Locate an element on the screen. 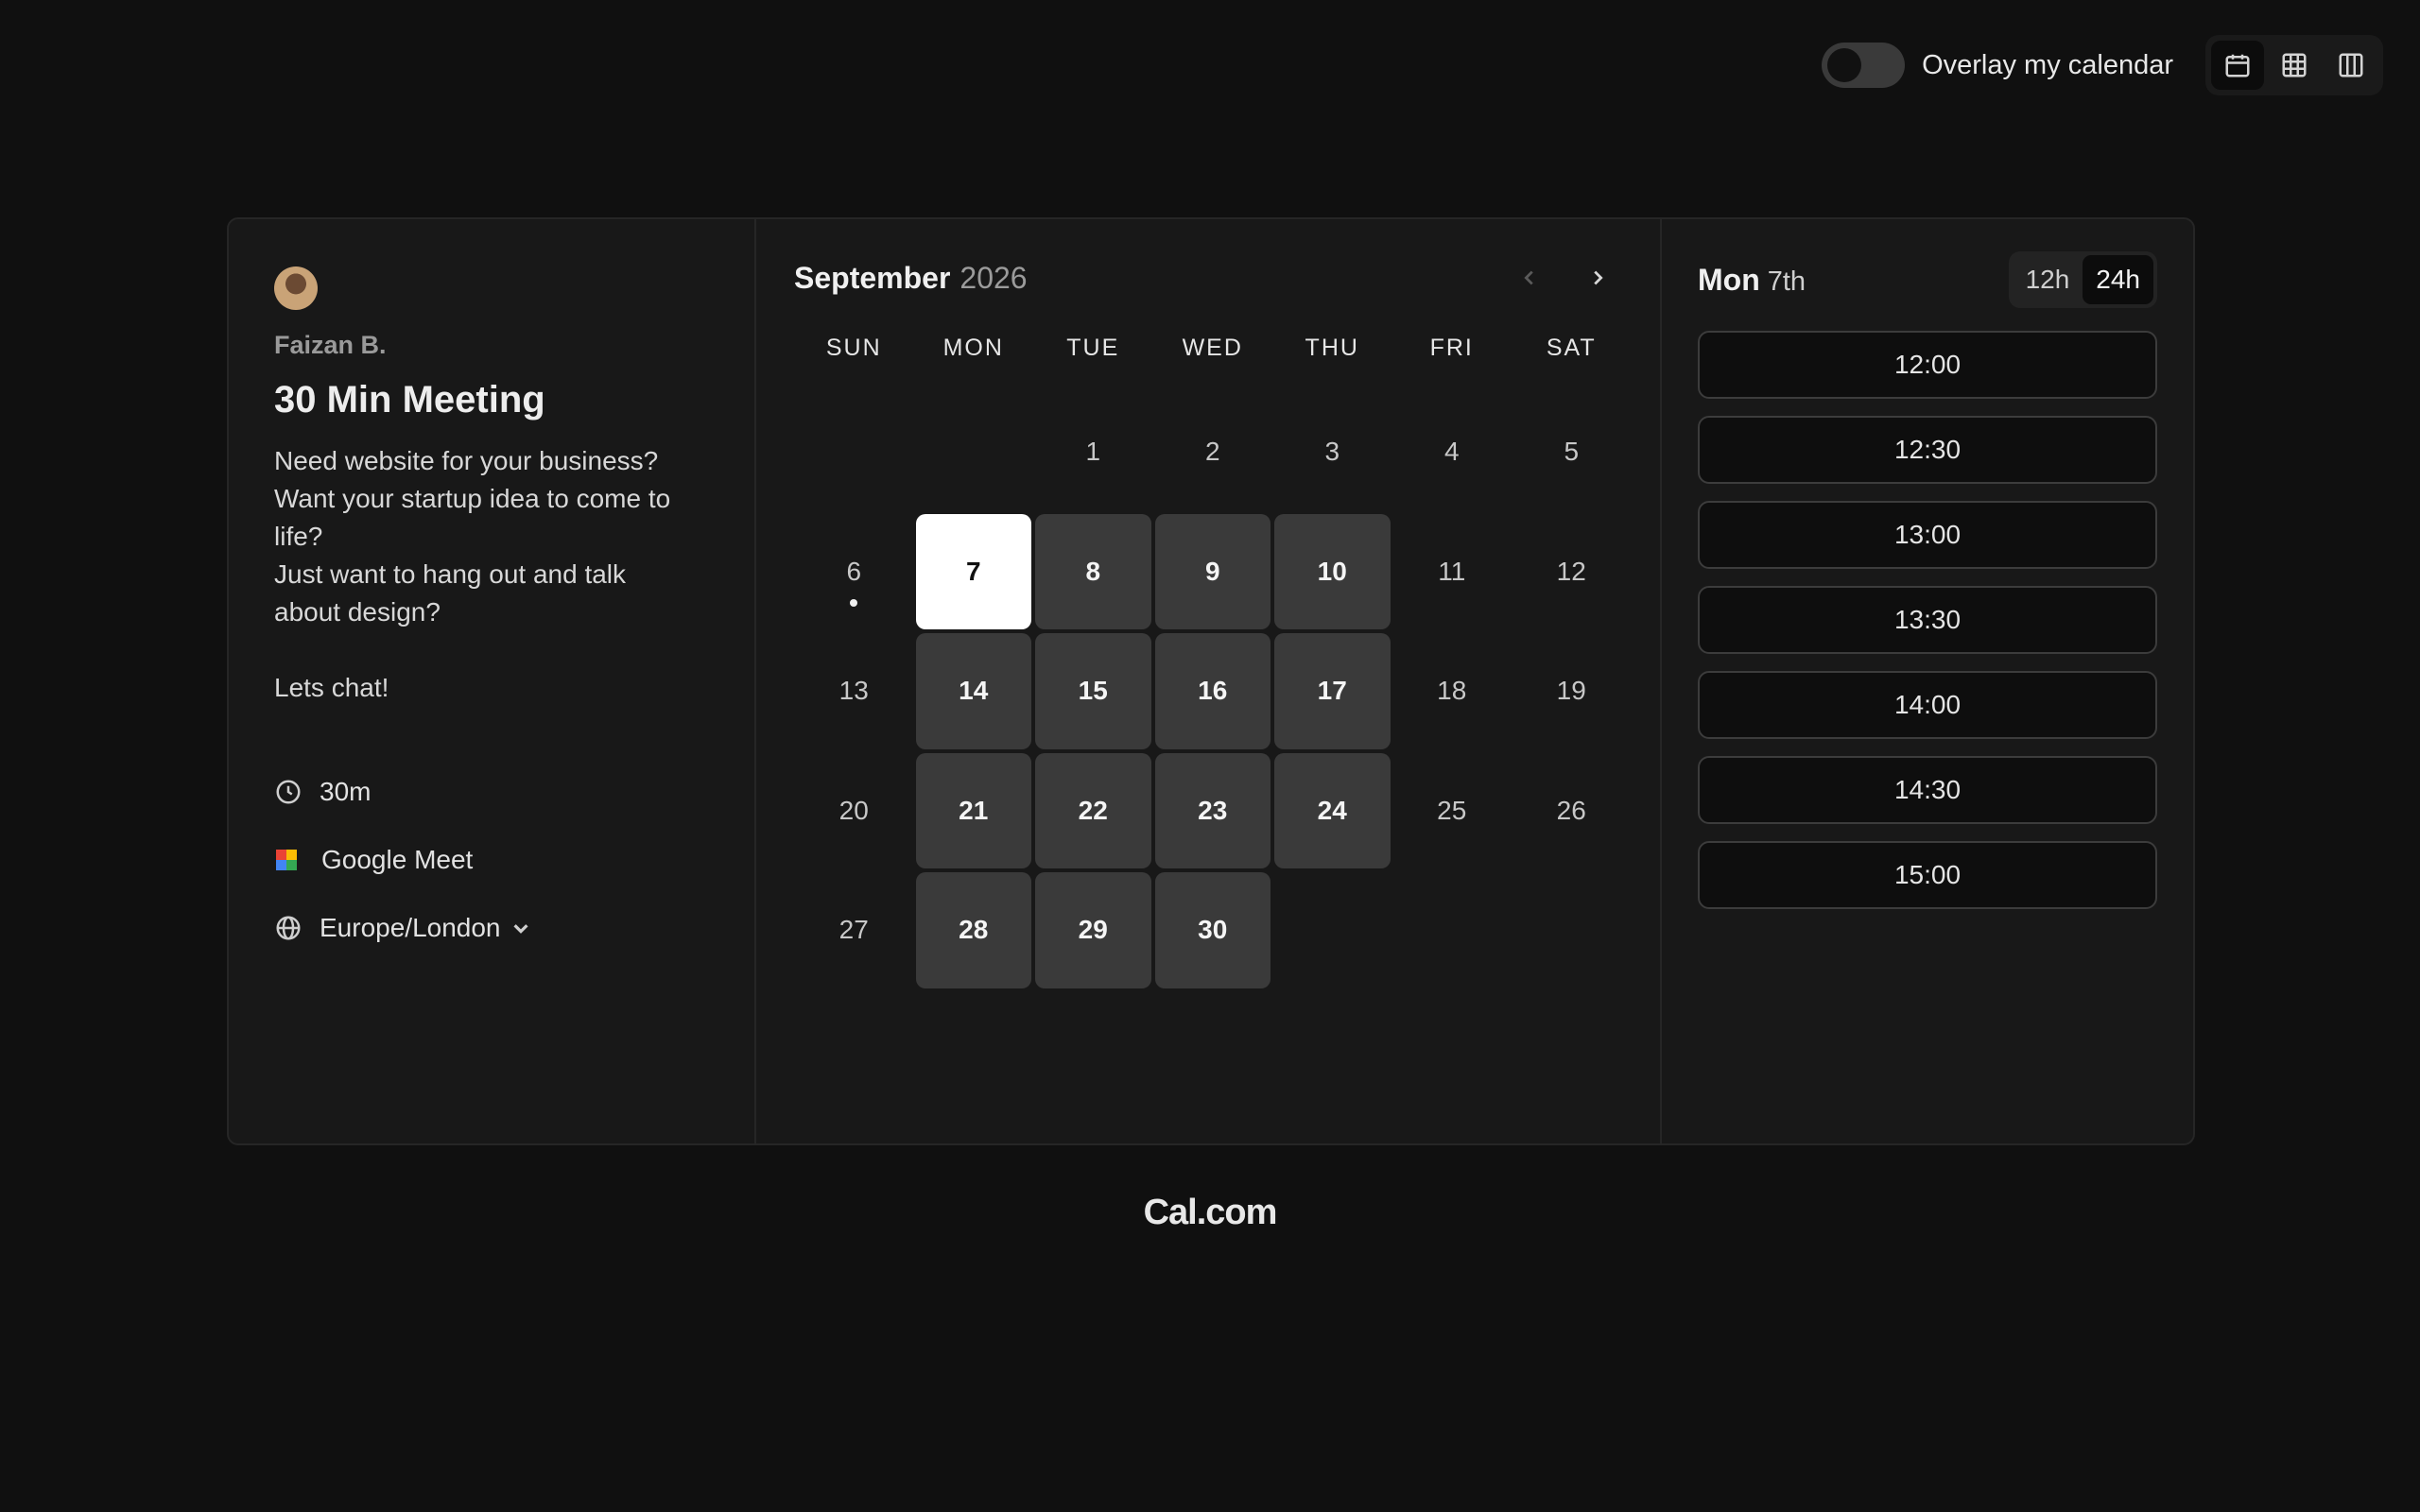 This screenshot has width=2420, height=1512. day-number: 29 is located at coordinates (1093, 930).